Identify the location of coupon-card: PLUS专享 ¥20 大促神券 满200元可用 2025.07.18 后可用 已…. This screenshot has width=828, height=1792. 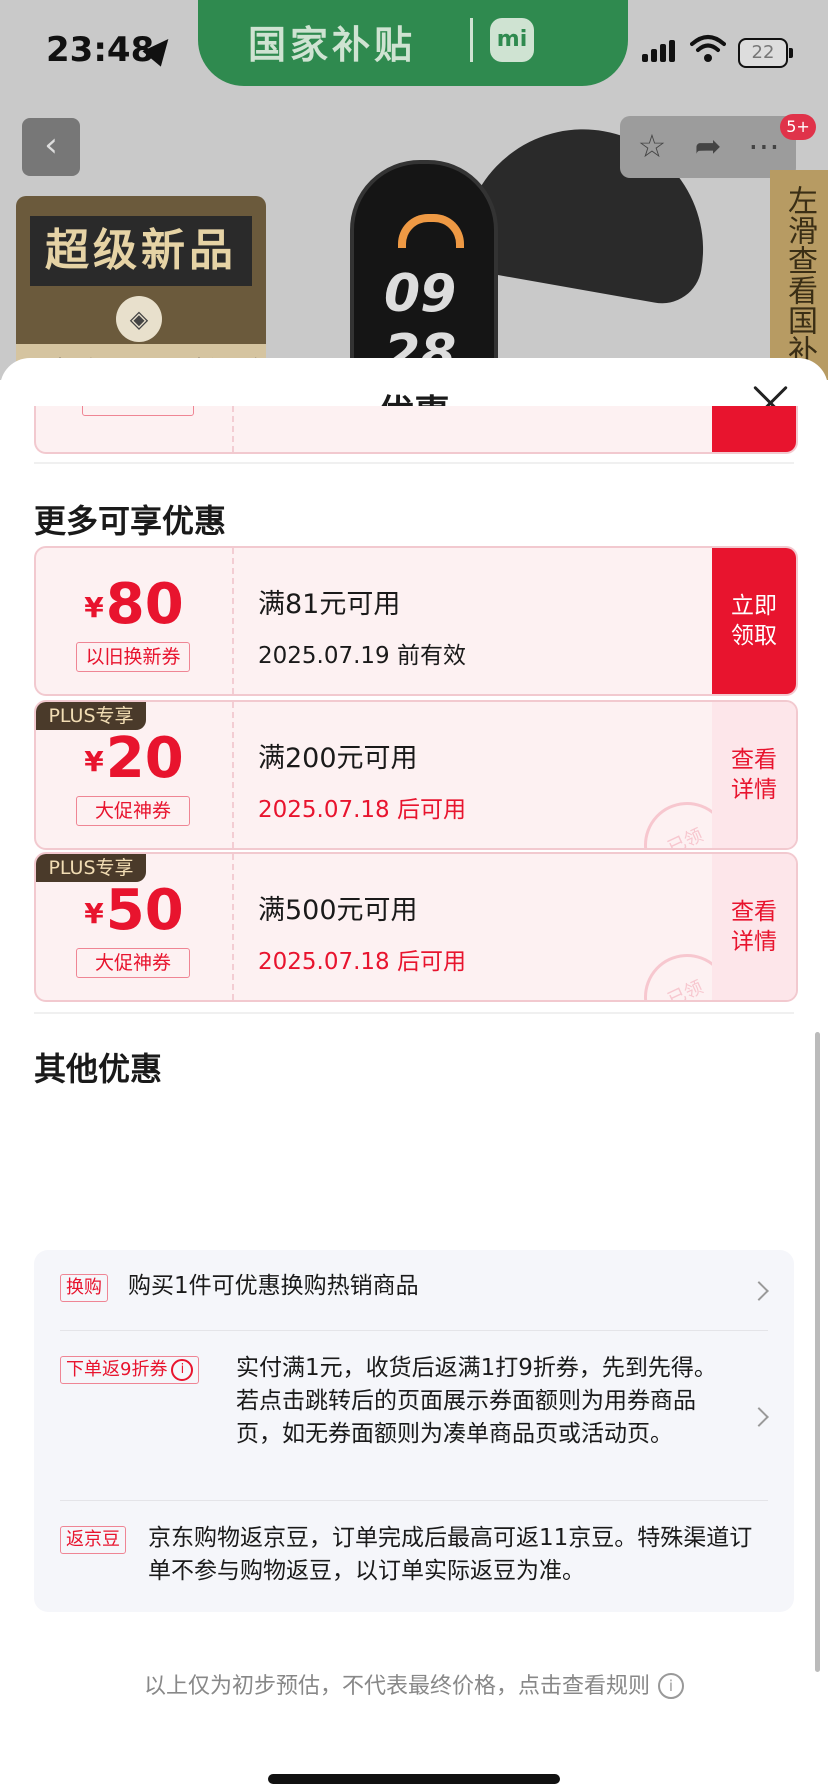
(416, 775).